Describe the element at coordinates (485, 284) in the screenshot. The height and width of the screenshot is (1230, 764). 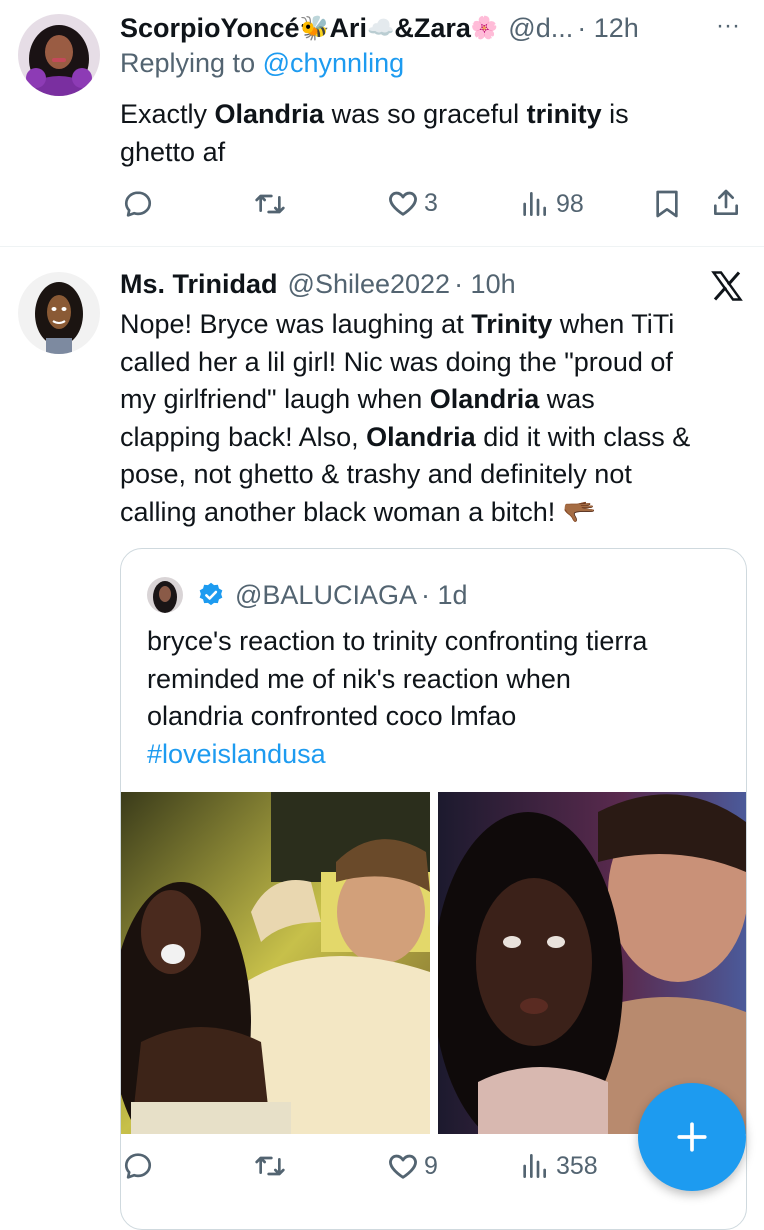
I see `tweet2-time: · 10h` at that location.